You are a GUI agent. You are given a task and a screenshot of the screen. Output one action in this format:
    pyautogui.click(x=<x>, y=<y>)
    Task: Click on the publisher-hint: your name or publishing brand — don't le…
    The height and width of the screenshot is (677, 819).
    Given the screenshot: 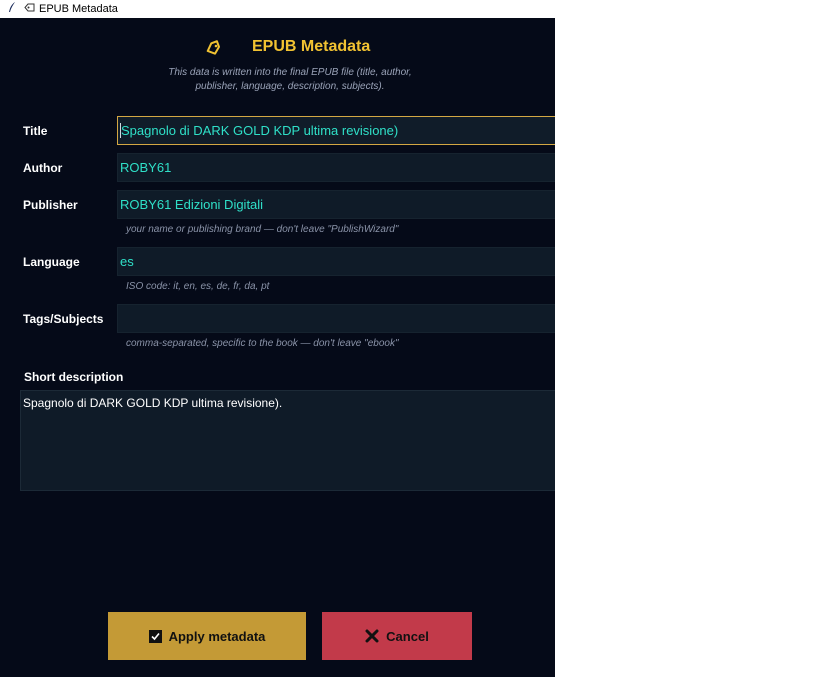 What is the action you would take?
    pyautogui.click(x=262, y=229)
    